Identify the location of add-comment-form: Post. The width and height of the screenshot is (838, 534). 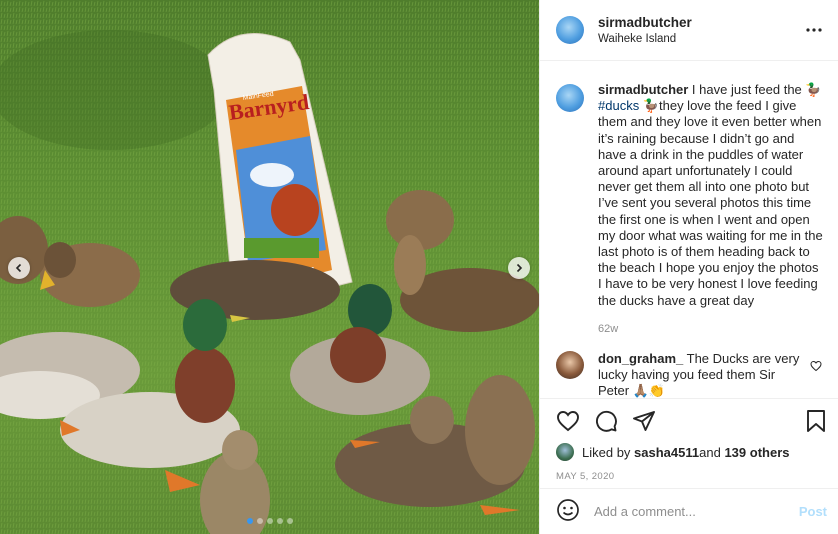
(689, 511).